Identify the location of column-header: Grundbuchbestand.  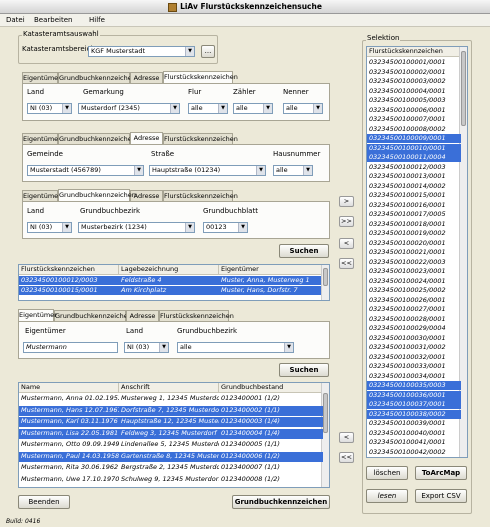
(271, 388).